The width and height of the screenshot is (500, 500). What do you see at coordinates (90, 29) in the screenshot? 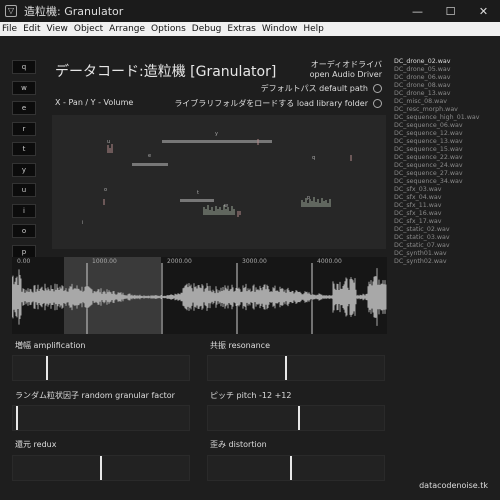
I see `menu-object: Object` at bounding box center [90, 29].